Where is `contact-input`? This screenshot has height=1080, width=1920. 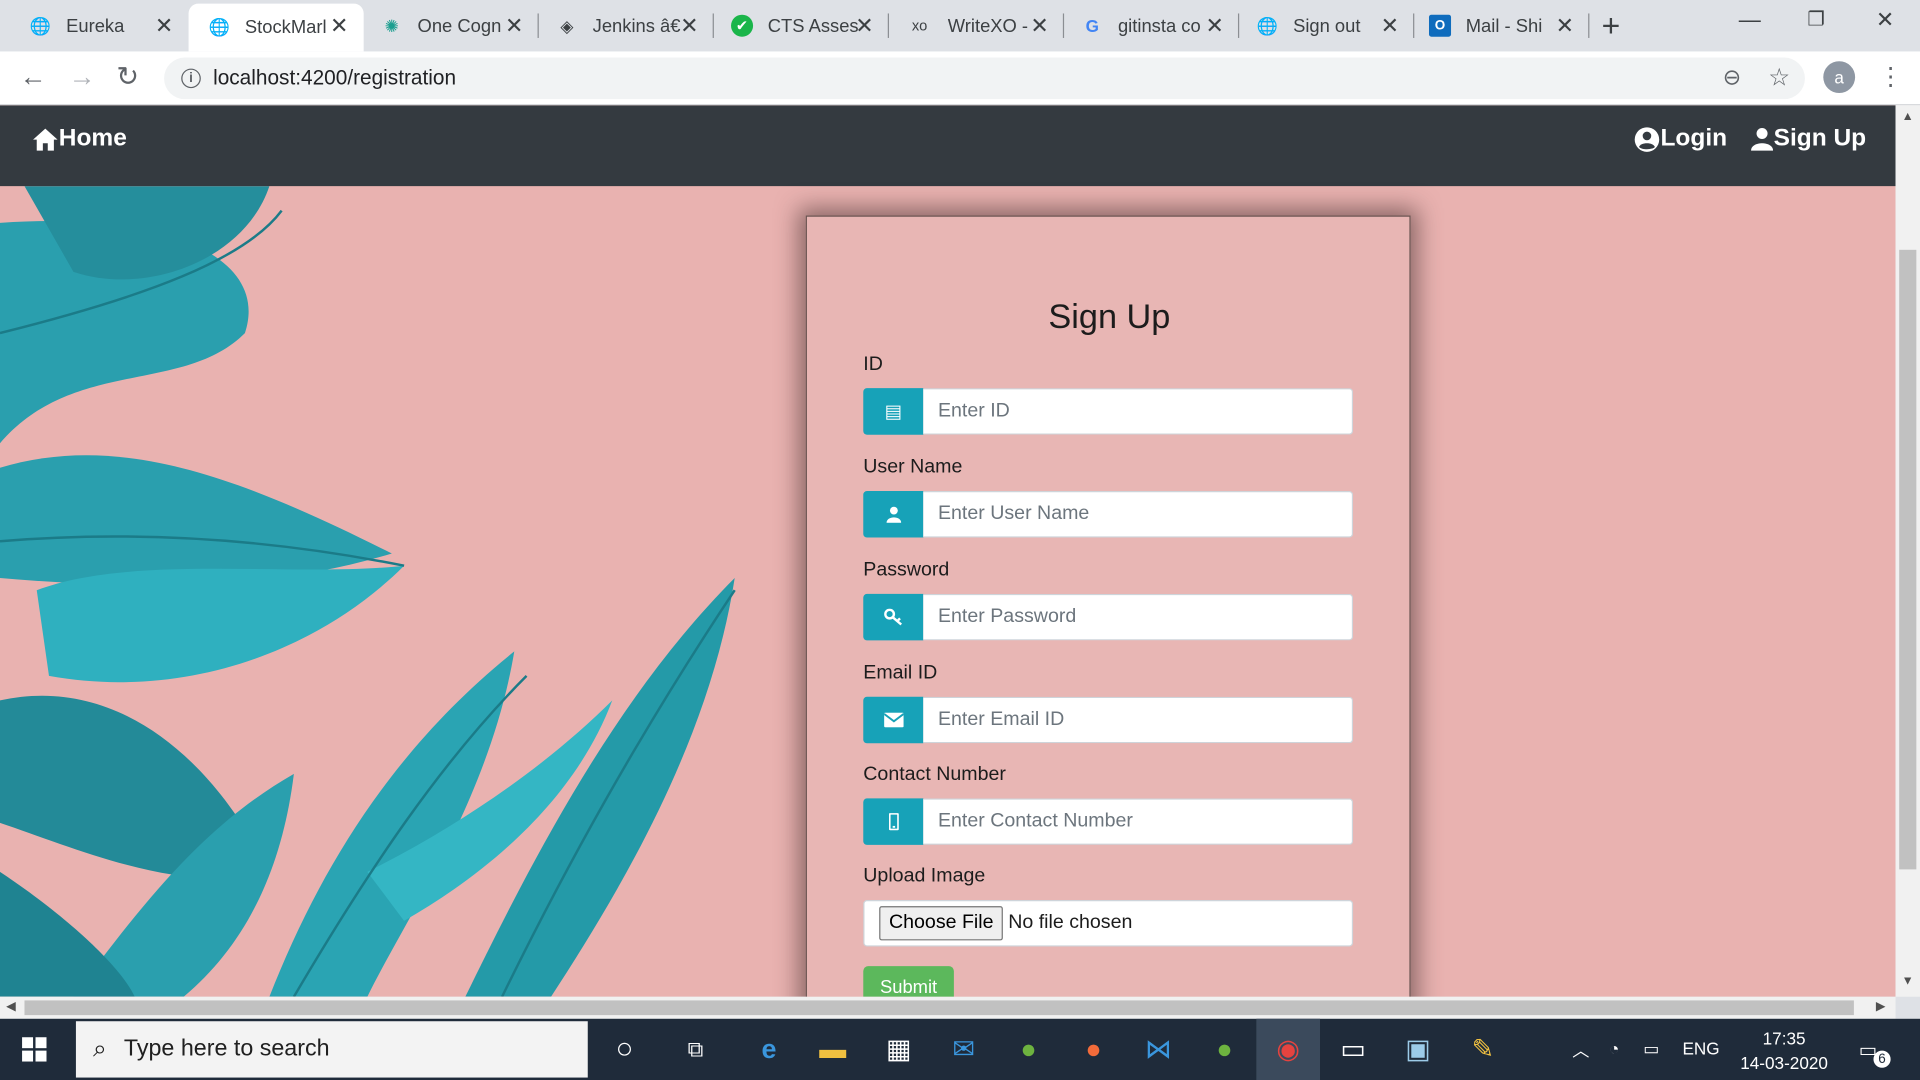 contact-input is located at coordinates (1138, 821).